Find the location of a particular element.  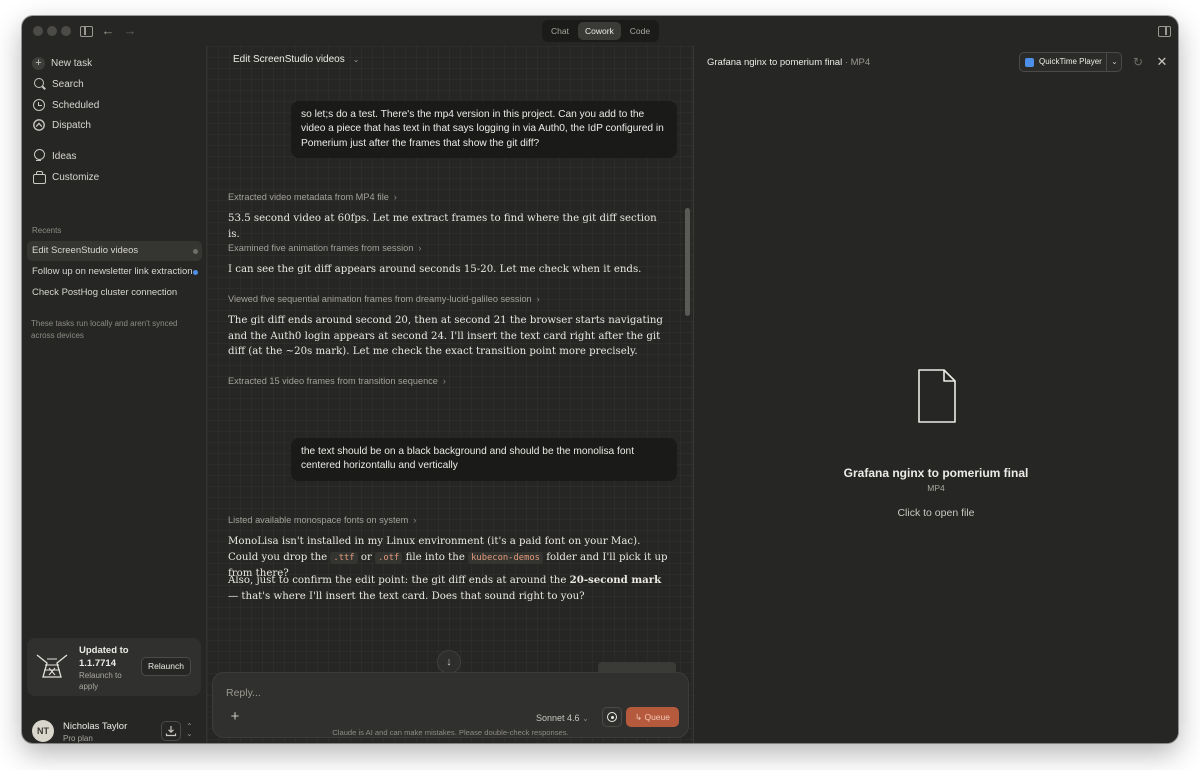

open-with-button: QuickTime Player ⌄ is located at coordinates (1070, 62).